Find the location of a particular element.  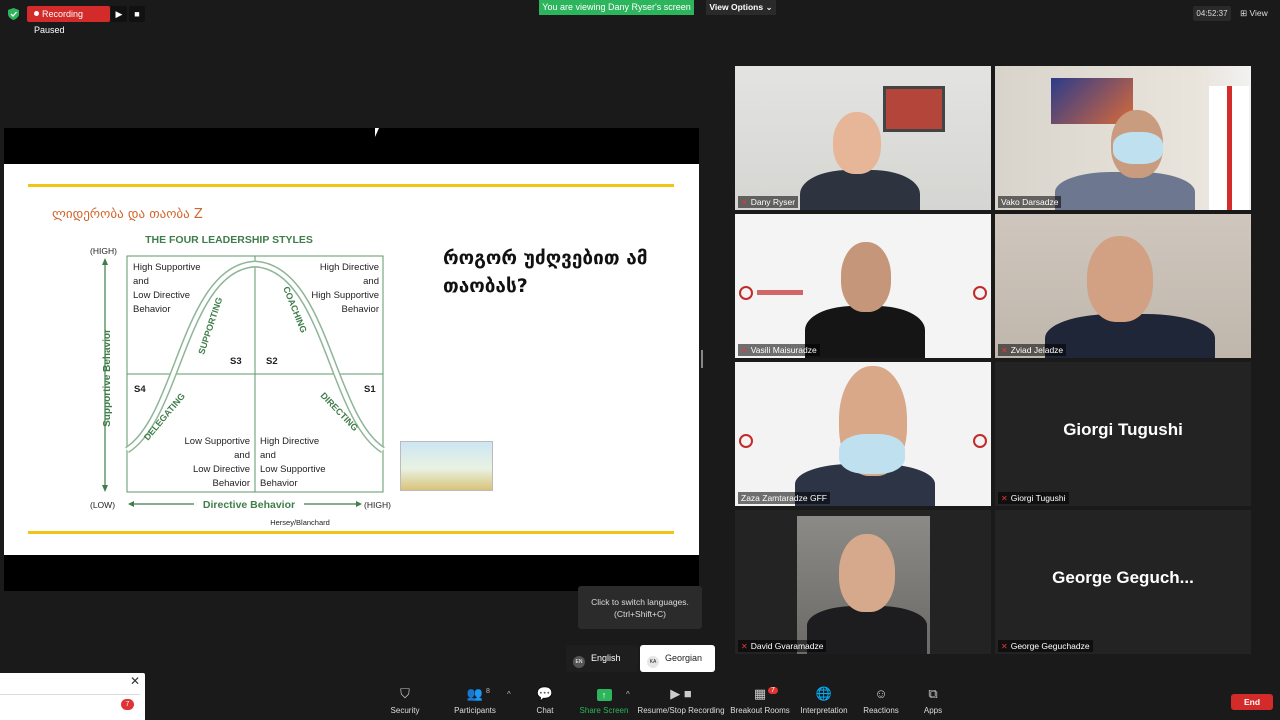

participant-name-label: ✕ David Gvaramadze is located at coordinates (782, 646).